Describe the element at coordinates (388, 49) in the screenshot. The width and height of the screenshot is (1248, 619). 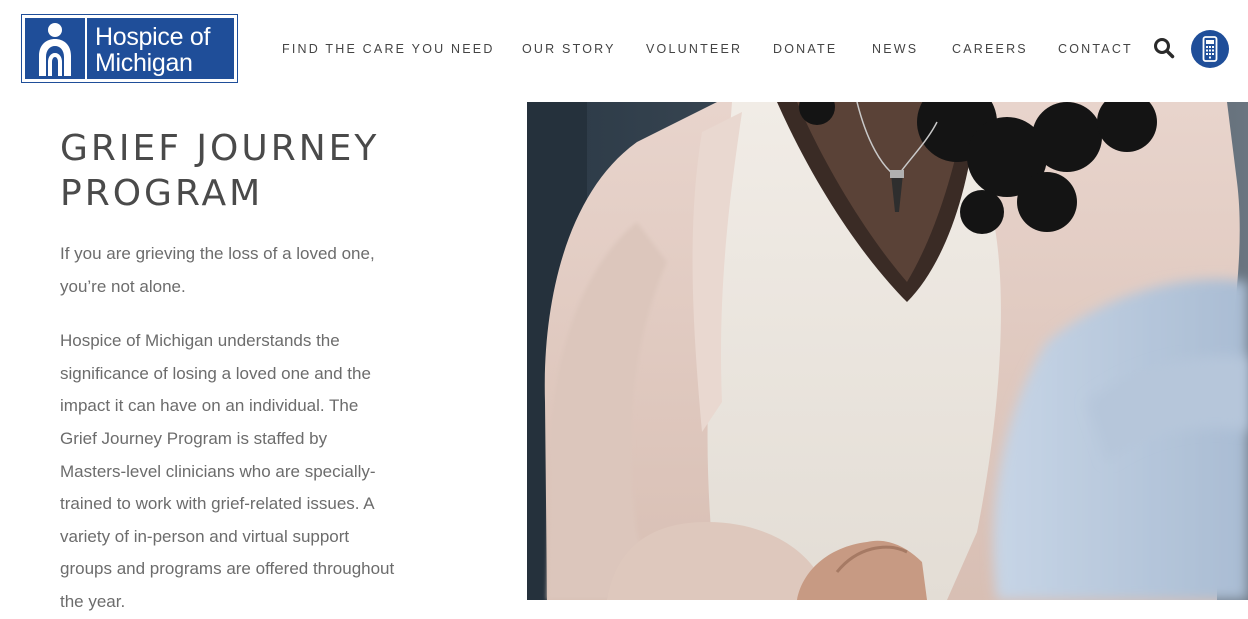
I see `nav-find-the-care: FIND THE CARE YOU NEED` at that location.